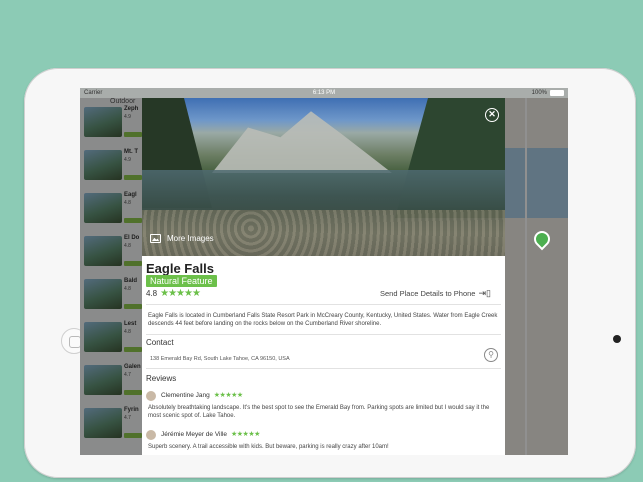  What do you see at coordinates (617, 339) in the screenshot?
I see `camera-dot` at bounding box center [617, 339].